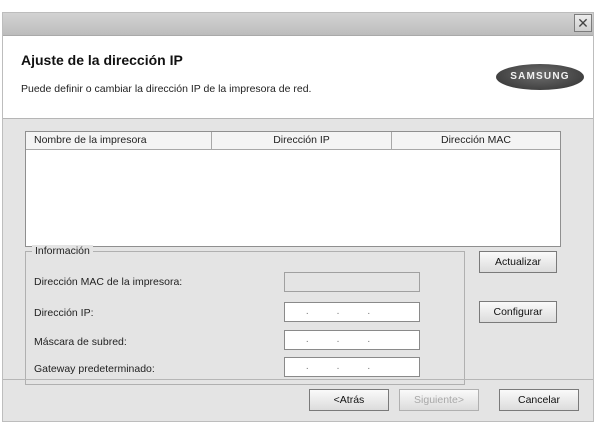  Describe the element at coordinates (302, 140) in the screenshot. I see `column-header-ip-address: Dirección IP` at that location.